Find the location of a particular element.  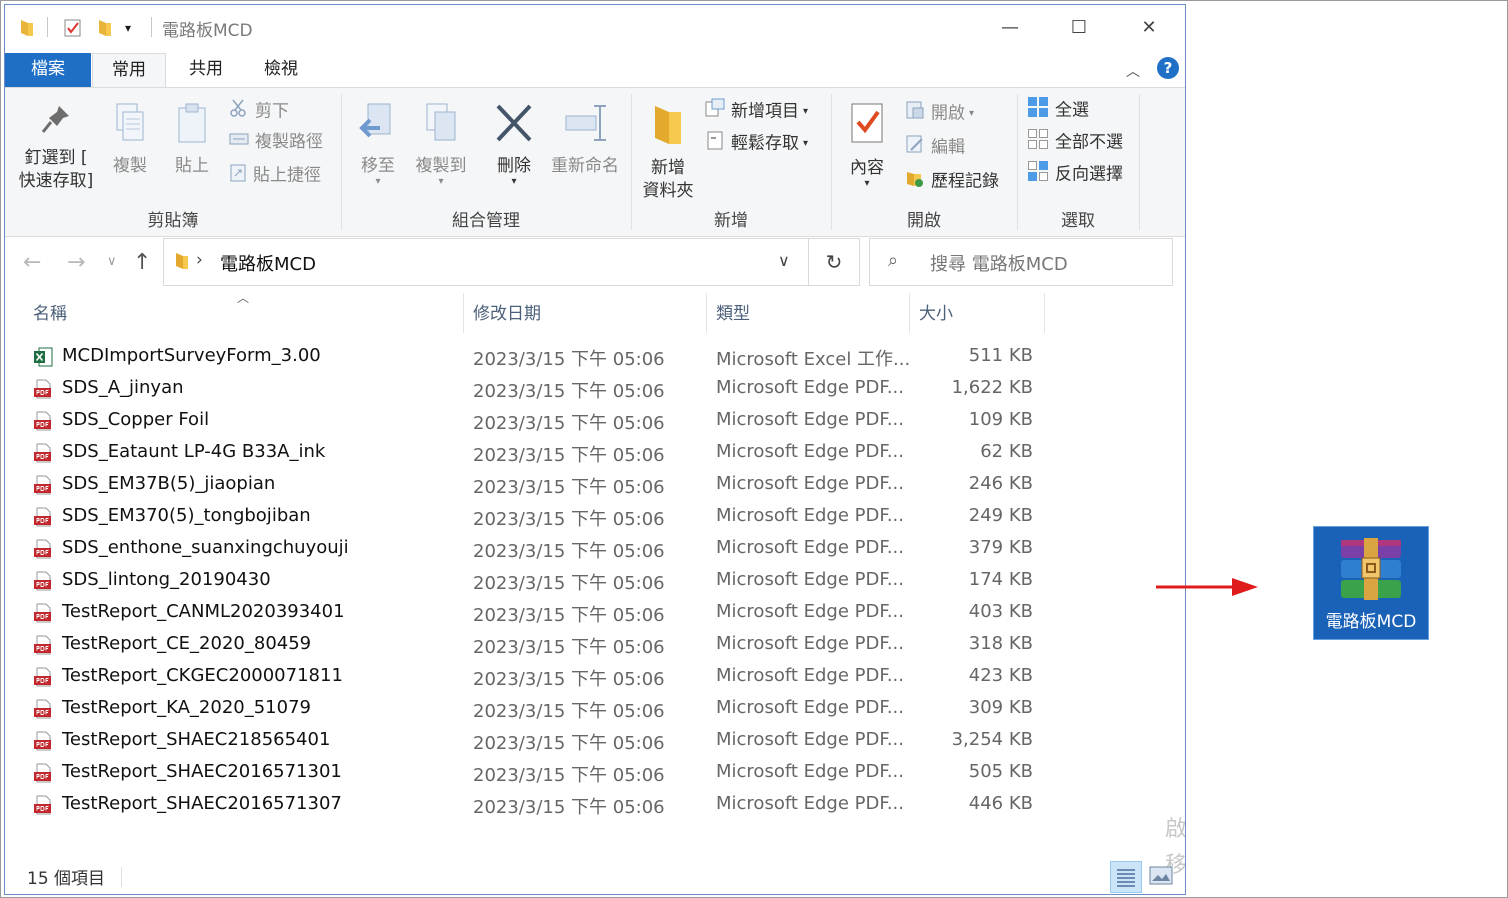

clipboard-icon is located at coordinates (192, 126).